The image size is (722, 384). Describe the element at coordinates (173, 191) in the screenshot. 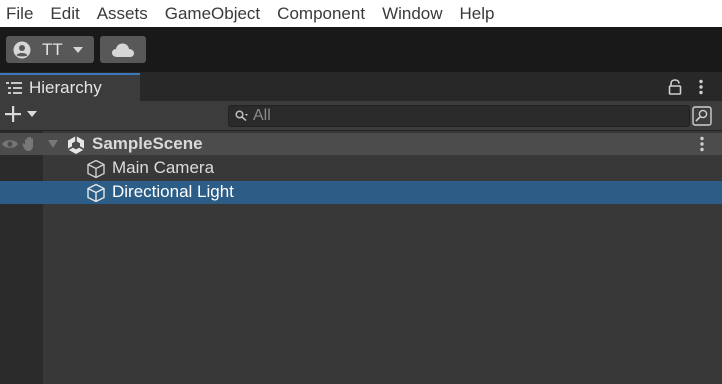

I see `hierarchy-item-label: Directional Light` at that location.